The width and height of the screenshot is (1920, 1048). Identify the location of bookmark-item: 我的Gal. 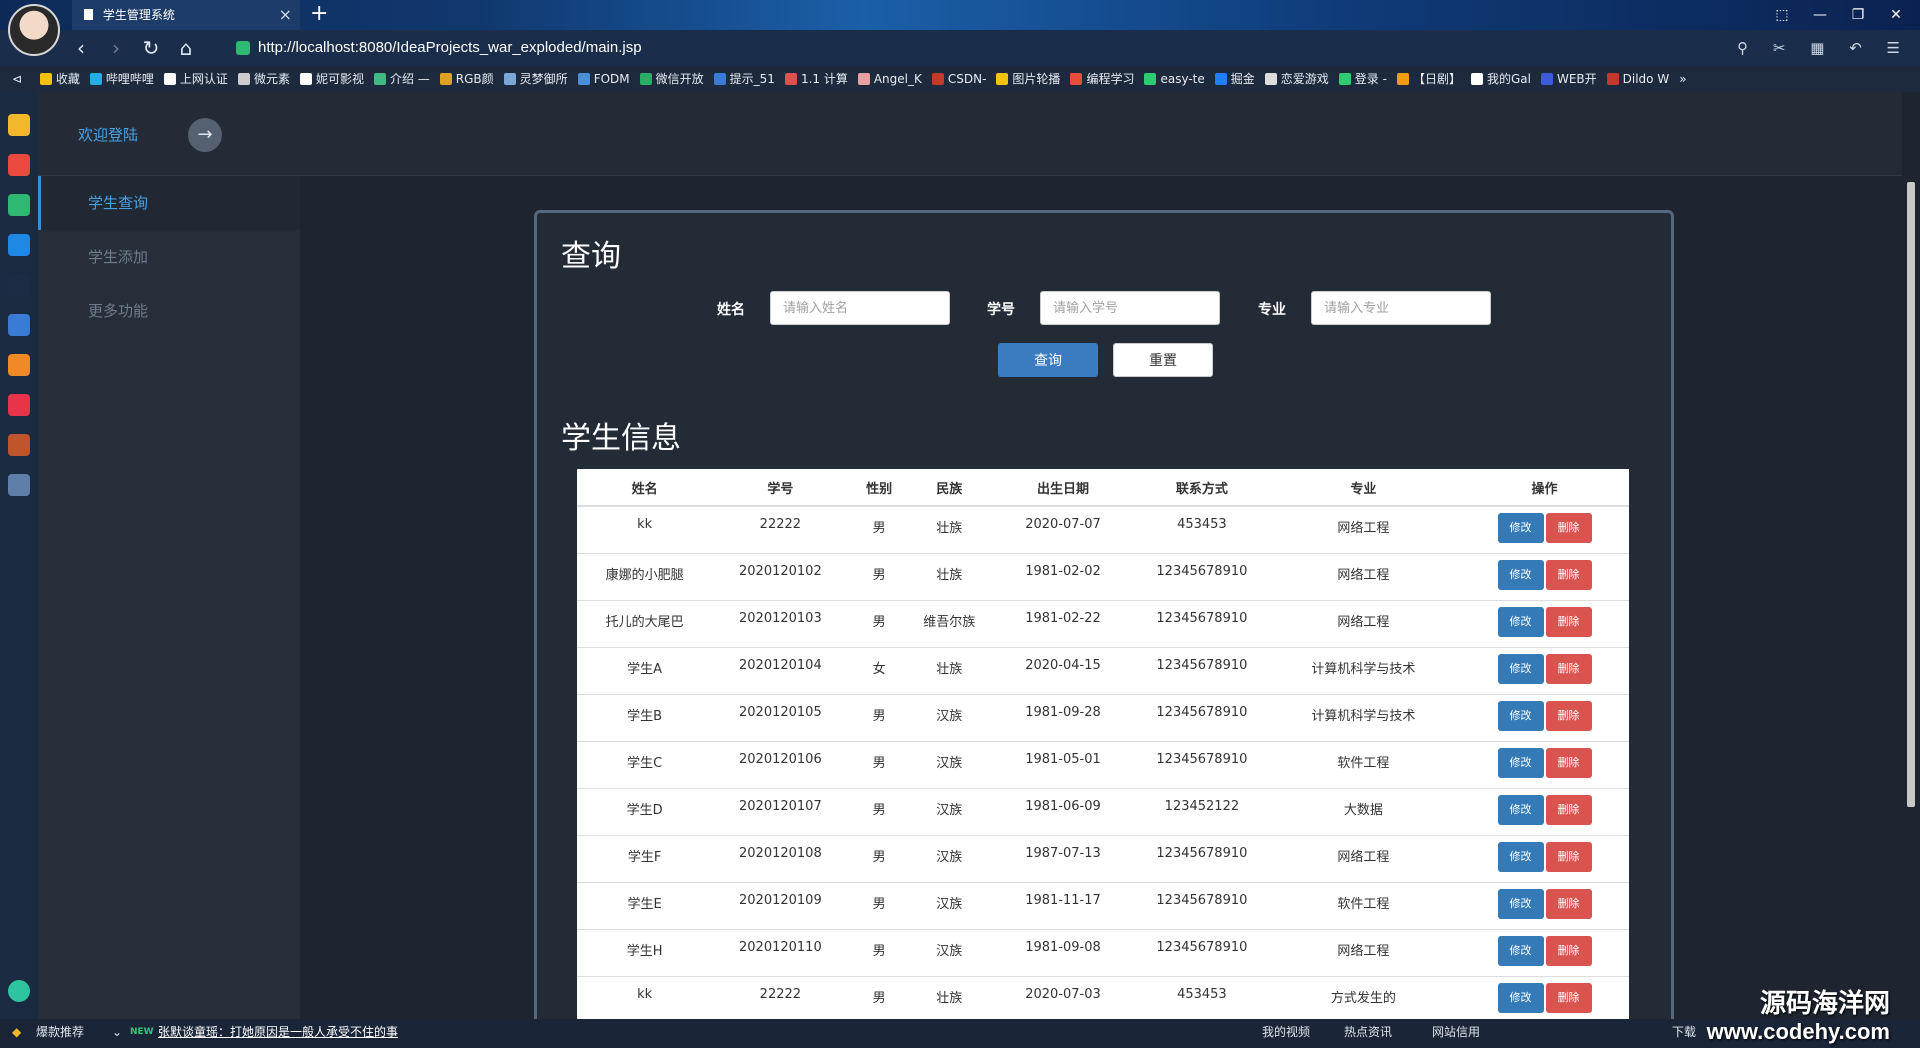
(1500, 79).